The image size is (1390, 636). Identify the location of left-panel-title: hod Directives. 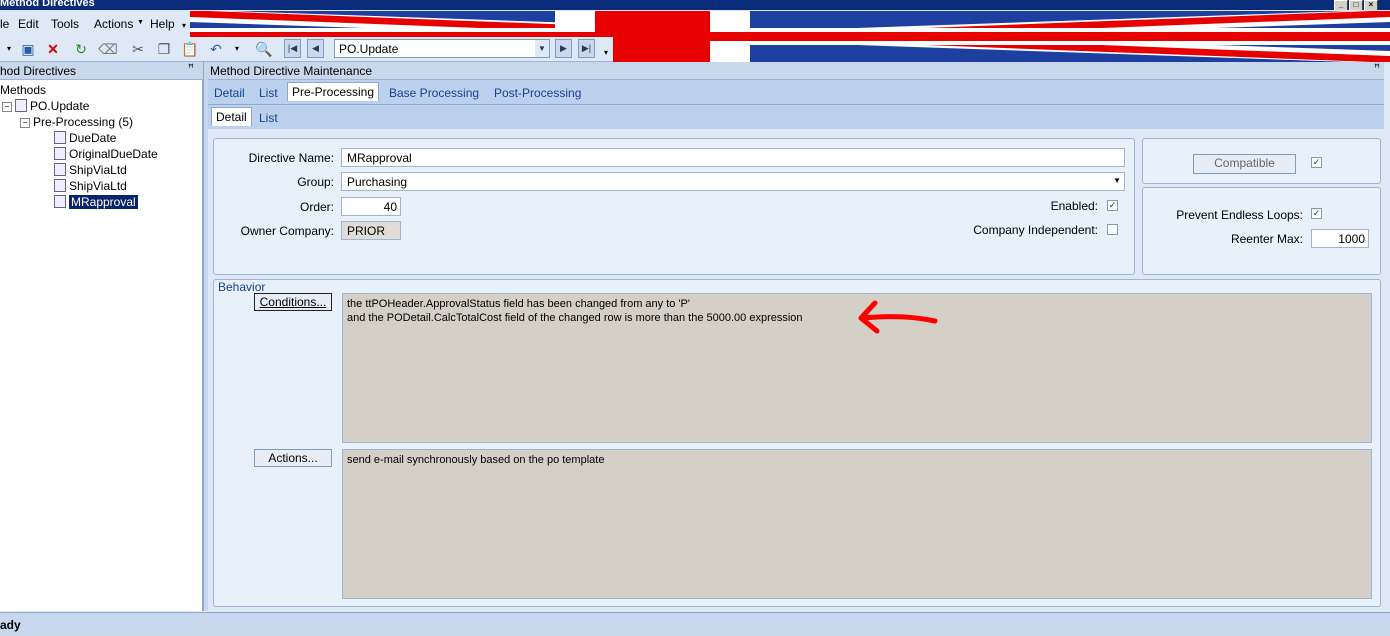
(38, 71).